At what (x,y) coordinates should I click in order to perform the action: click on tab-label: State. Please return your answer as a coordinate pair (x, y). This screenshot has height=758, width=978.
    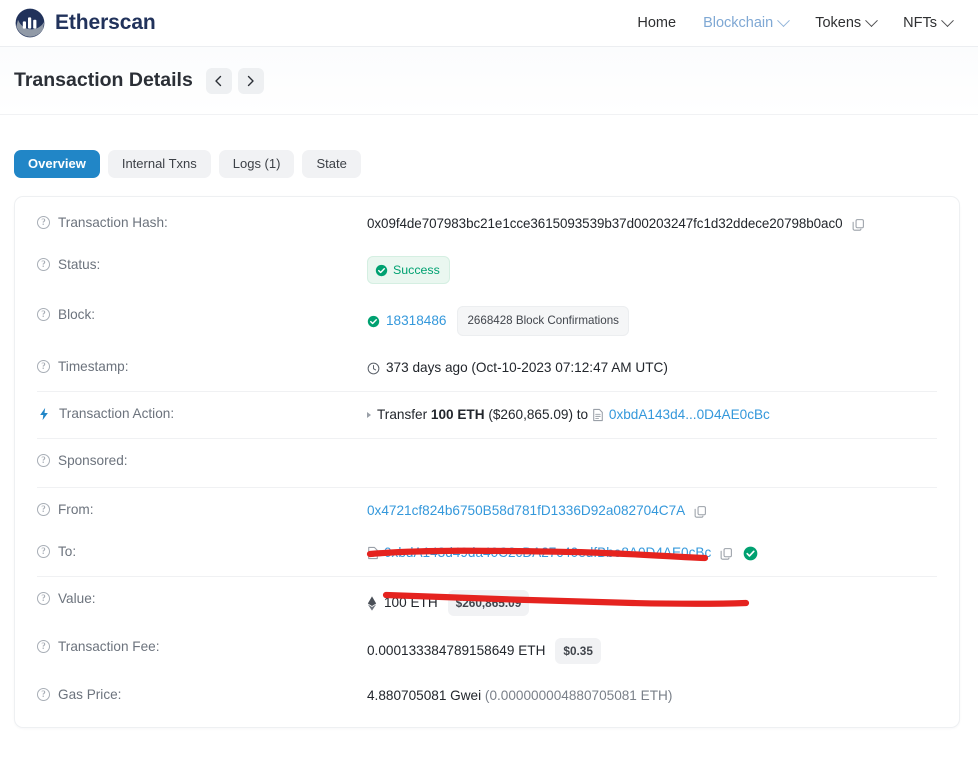
    Looking at the image, I should click on (331, 163).